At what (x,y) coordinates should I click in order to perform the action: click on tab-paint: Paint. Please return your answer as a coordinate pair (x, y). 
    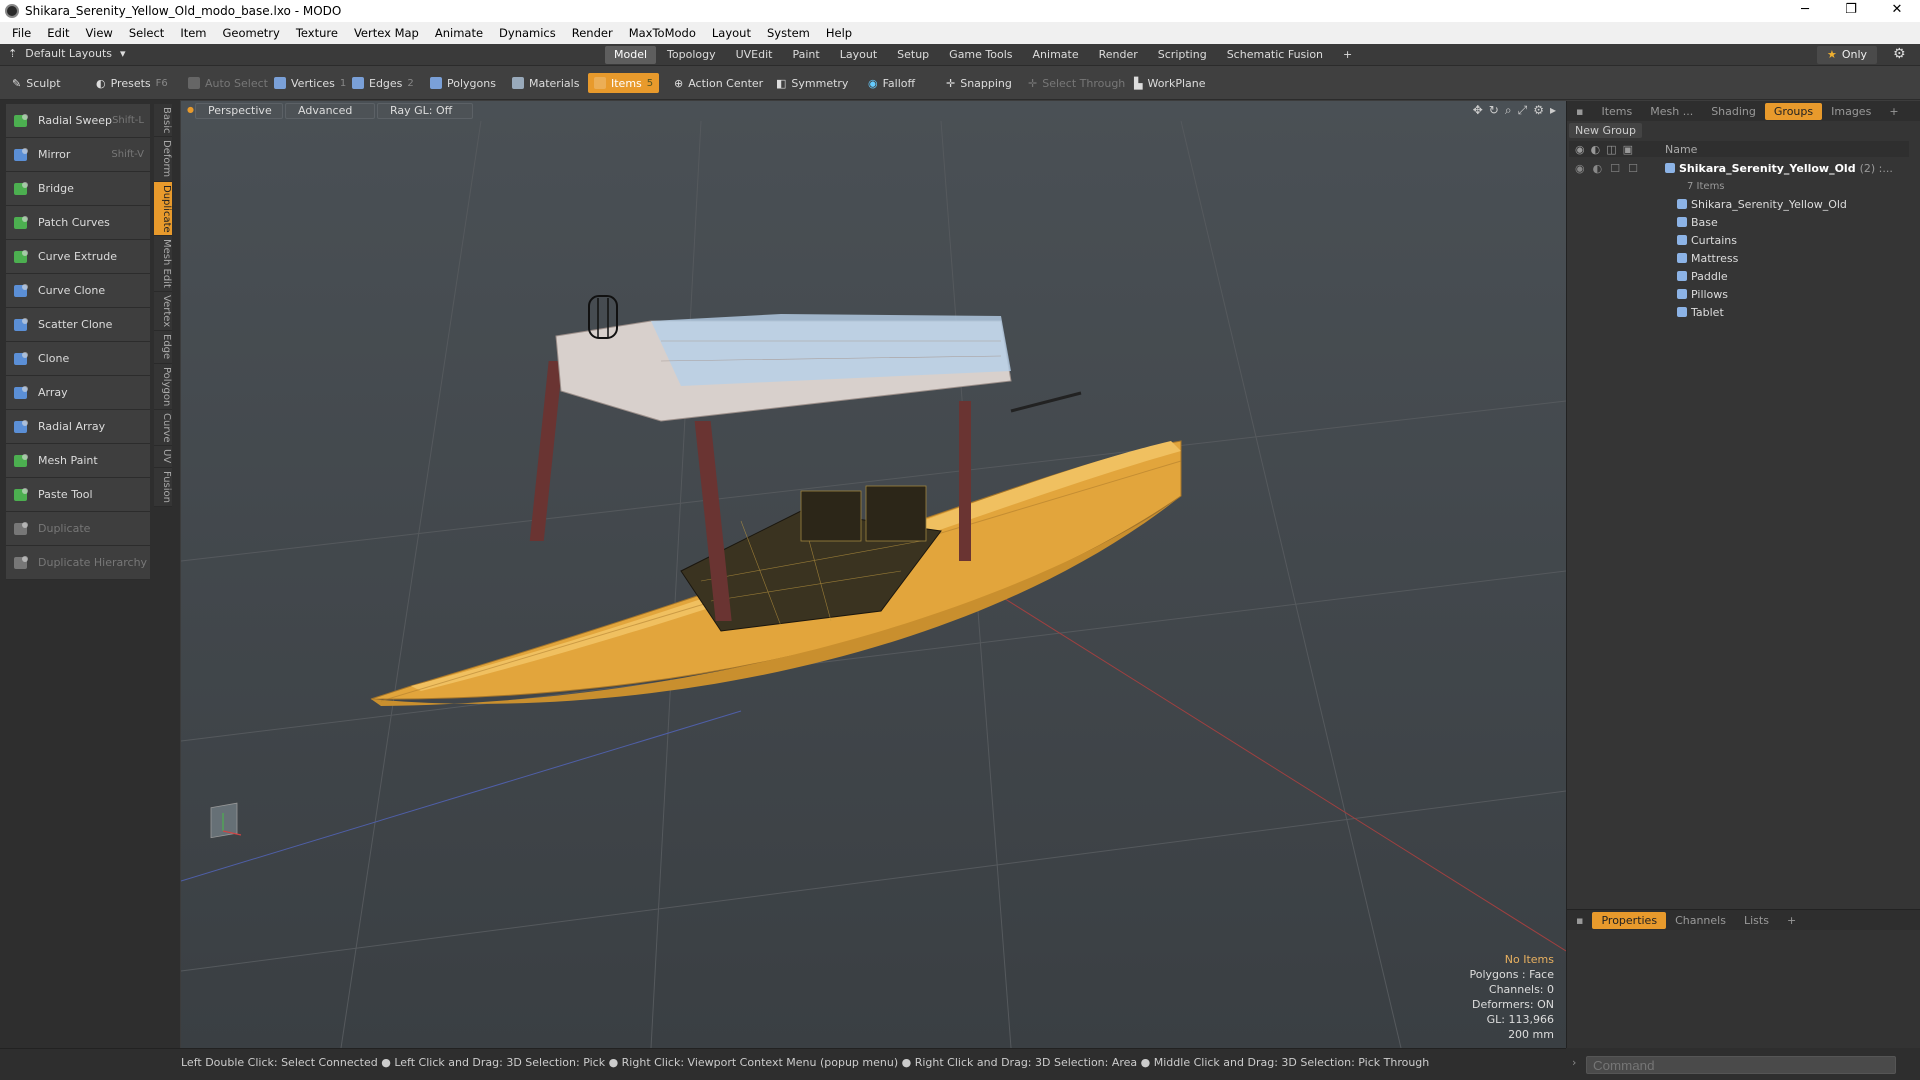
    Looking at the image, I should click on (806, 55).